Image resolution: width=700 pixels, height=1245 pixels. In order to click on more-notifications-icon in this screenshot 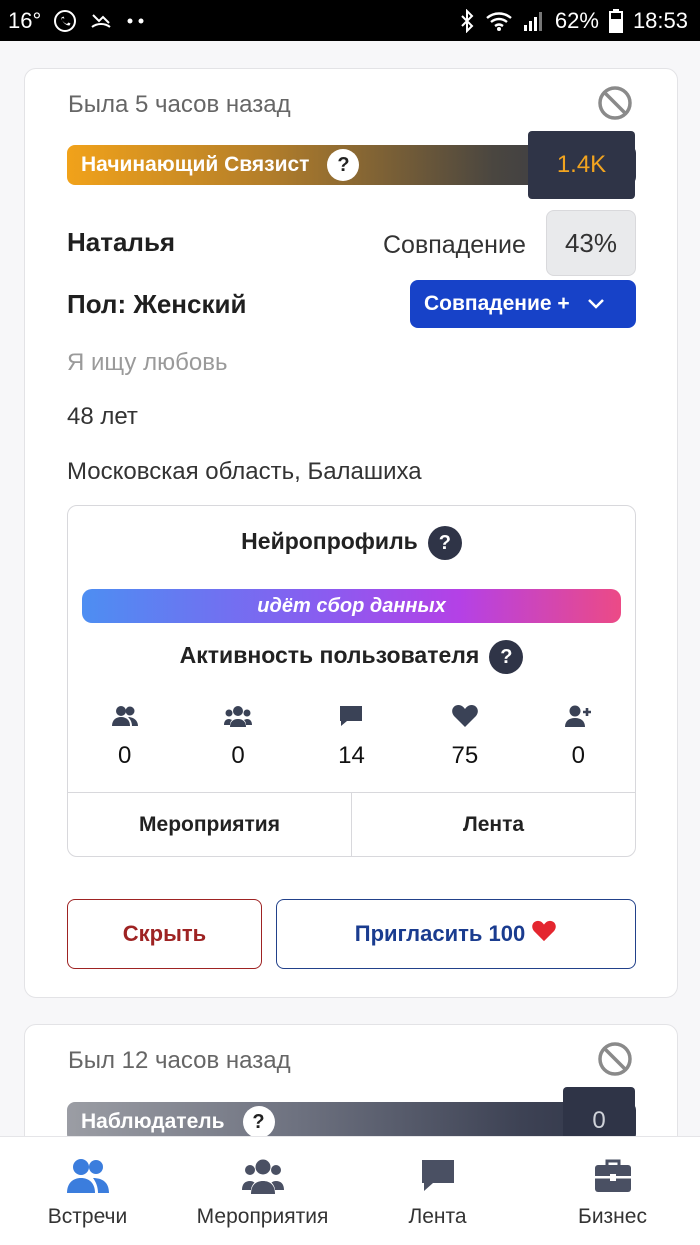, I will do `click(137, 21)`.